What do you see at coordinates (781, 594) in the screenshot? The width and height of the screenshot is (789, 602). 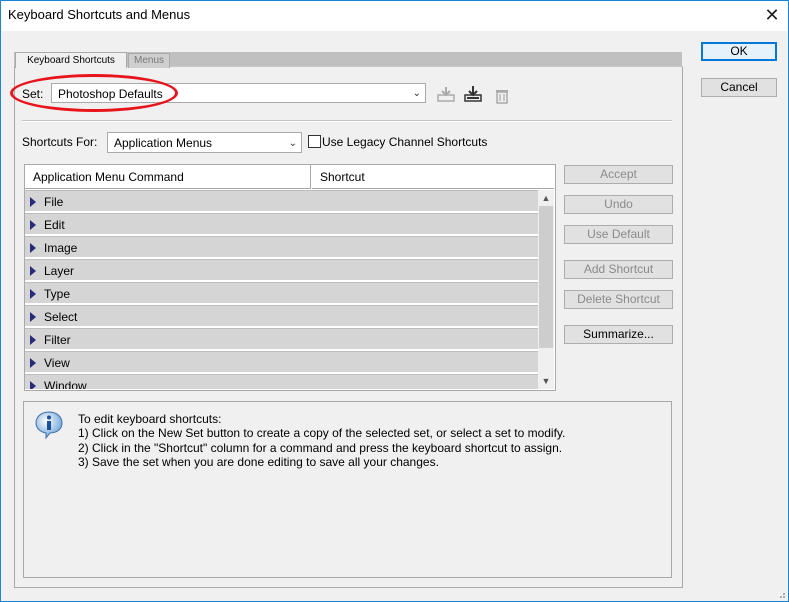 I see `resize-grip-icon` at bounding box center [781, 594].